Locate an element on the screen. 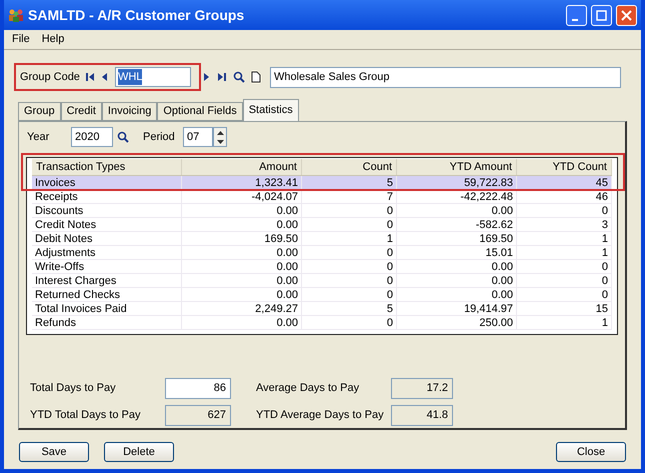 The width and height of the screenshot is (645, 473). people-icon is located at coordinates (16, 15).